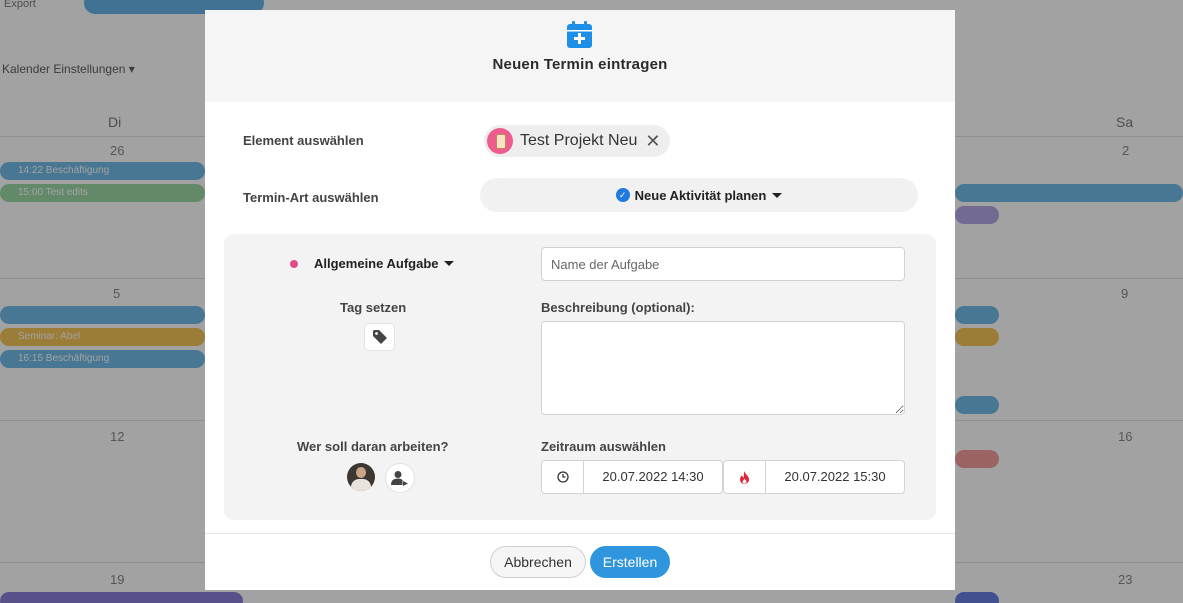  I want to click on description-textarea, so click(723, 368).